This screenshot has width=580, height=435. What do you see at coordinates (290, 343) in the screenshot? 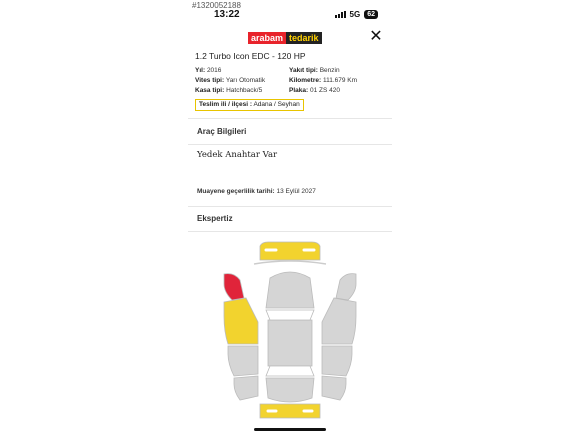
I see `roof-part` at bounding box center [290, 343].